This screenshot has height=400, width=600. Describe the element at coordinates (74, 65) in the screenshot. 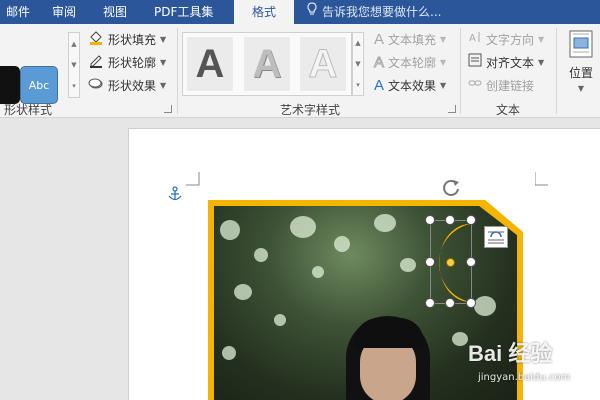

I see `shape-style-gallery-scroll: ▲ ▼ ▾` at that location.